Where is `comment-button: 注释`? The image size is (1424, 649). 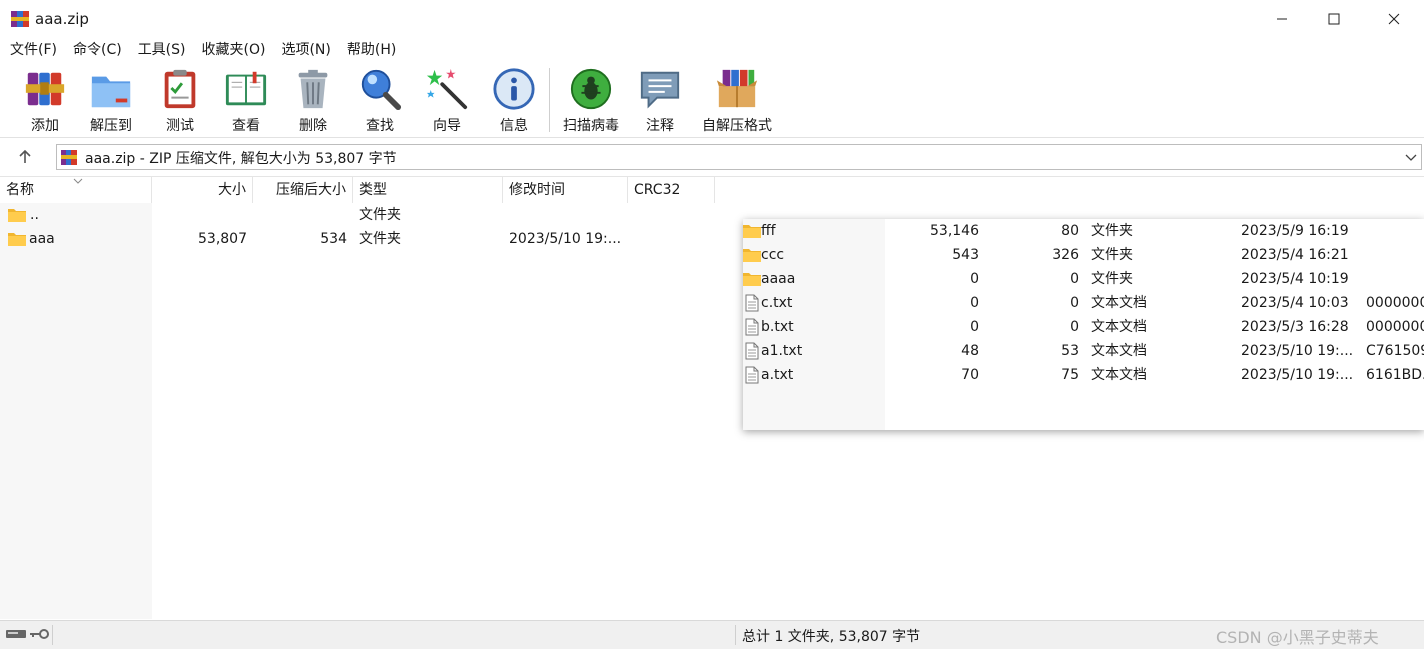 comment-button: 注释 is located at coordinates (660, 101).